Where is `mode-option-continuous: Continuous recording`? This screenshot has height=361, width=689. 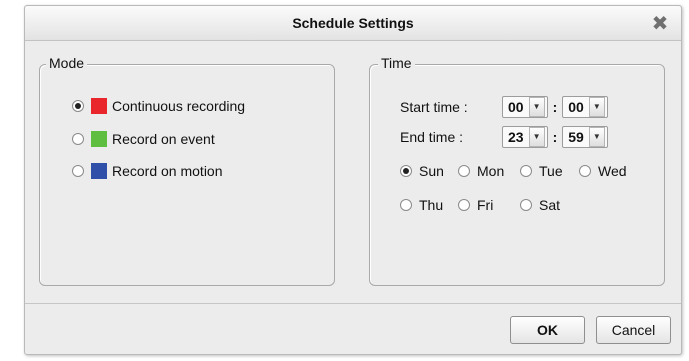
mode-option-continuous: Continuous recording is located at coordinates (158, 106).